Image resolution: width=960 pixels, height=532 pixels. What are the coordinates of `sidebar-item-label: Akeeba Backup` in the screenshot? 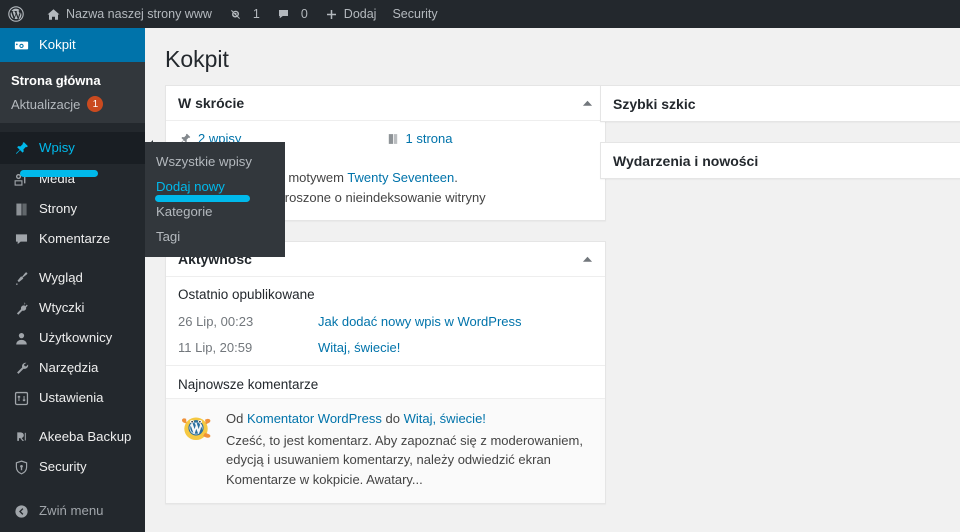 It's located at (85, 437).